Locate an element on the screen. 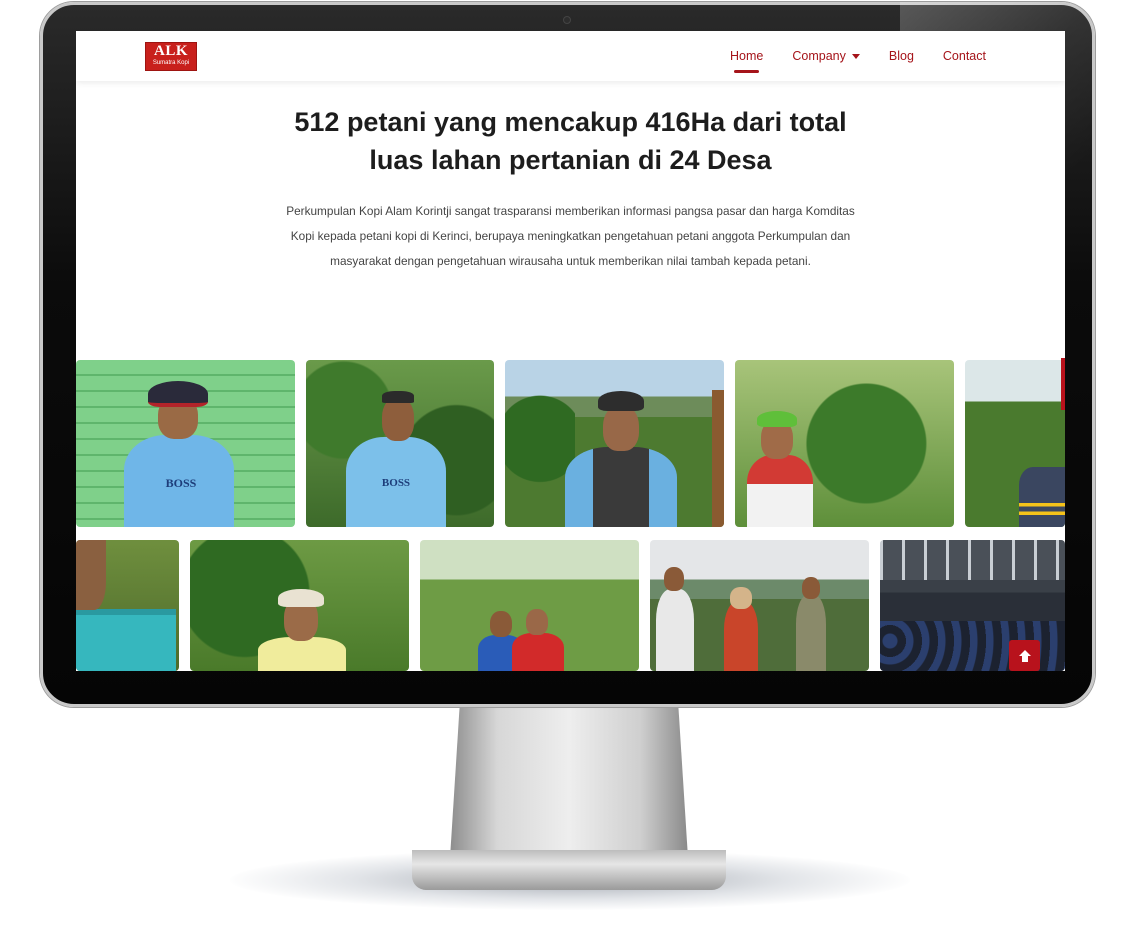  nav-blog-label: Blog is located at coordinates (901, 56).